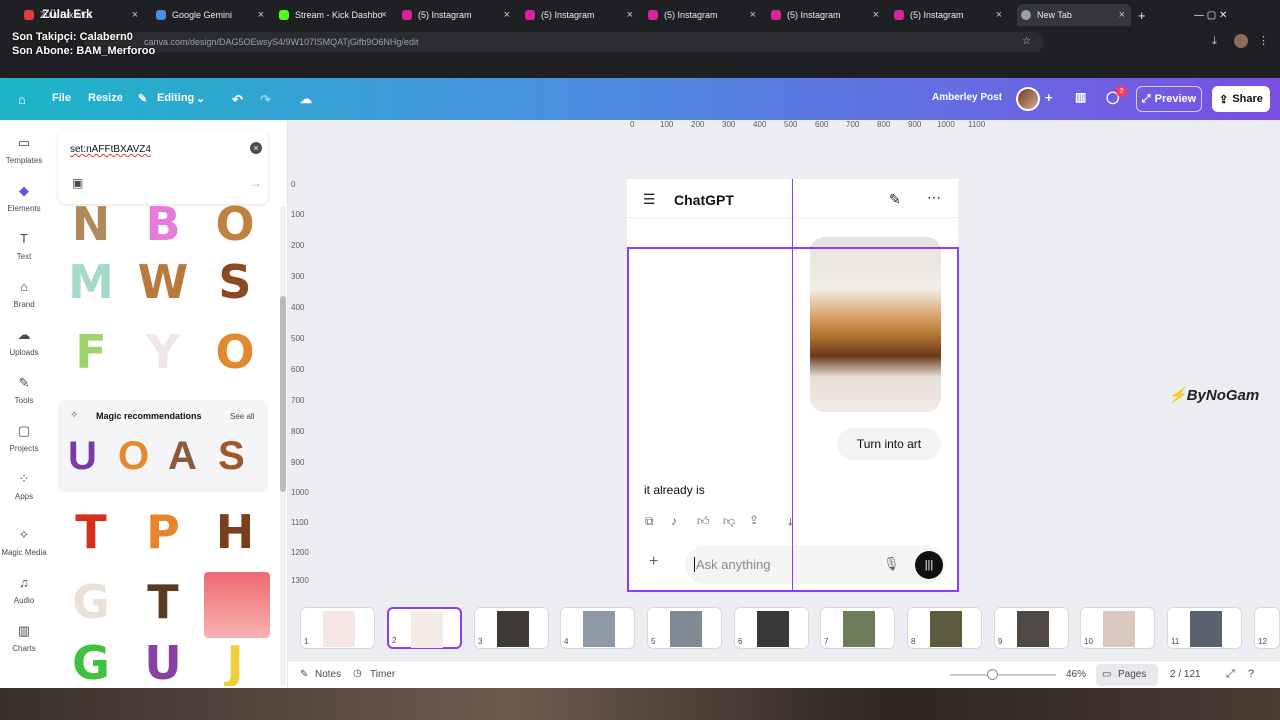 Image resolution: width=1280 pixels, height=720 pixels. I want to click on page-thumbnail: 1, so click(337, 628).